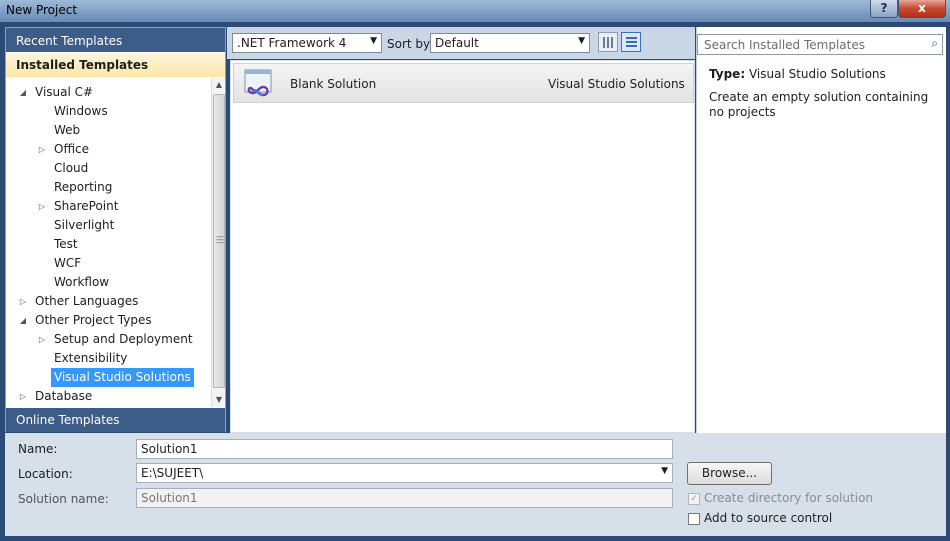  I want to click on sort-by-value: Default, so click(457, 43).